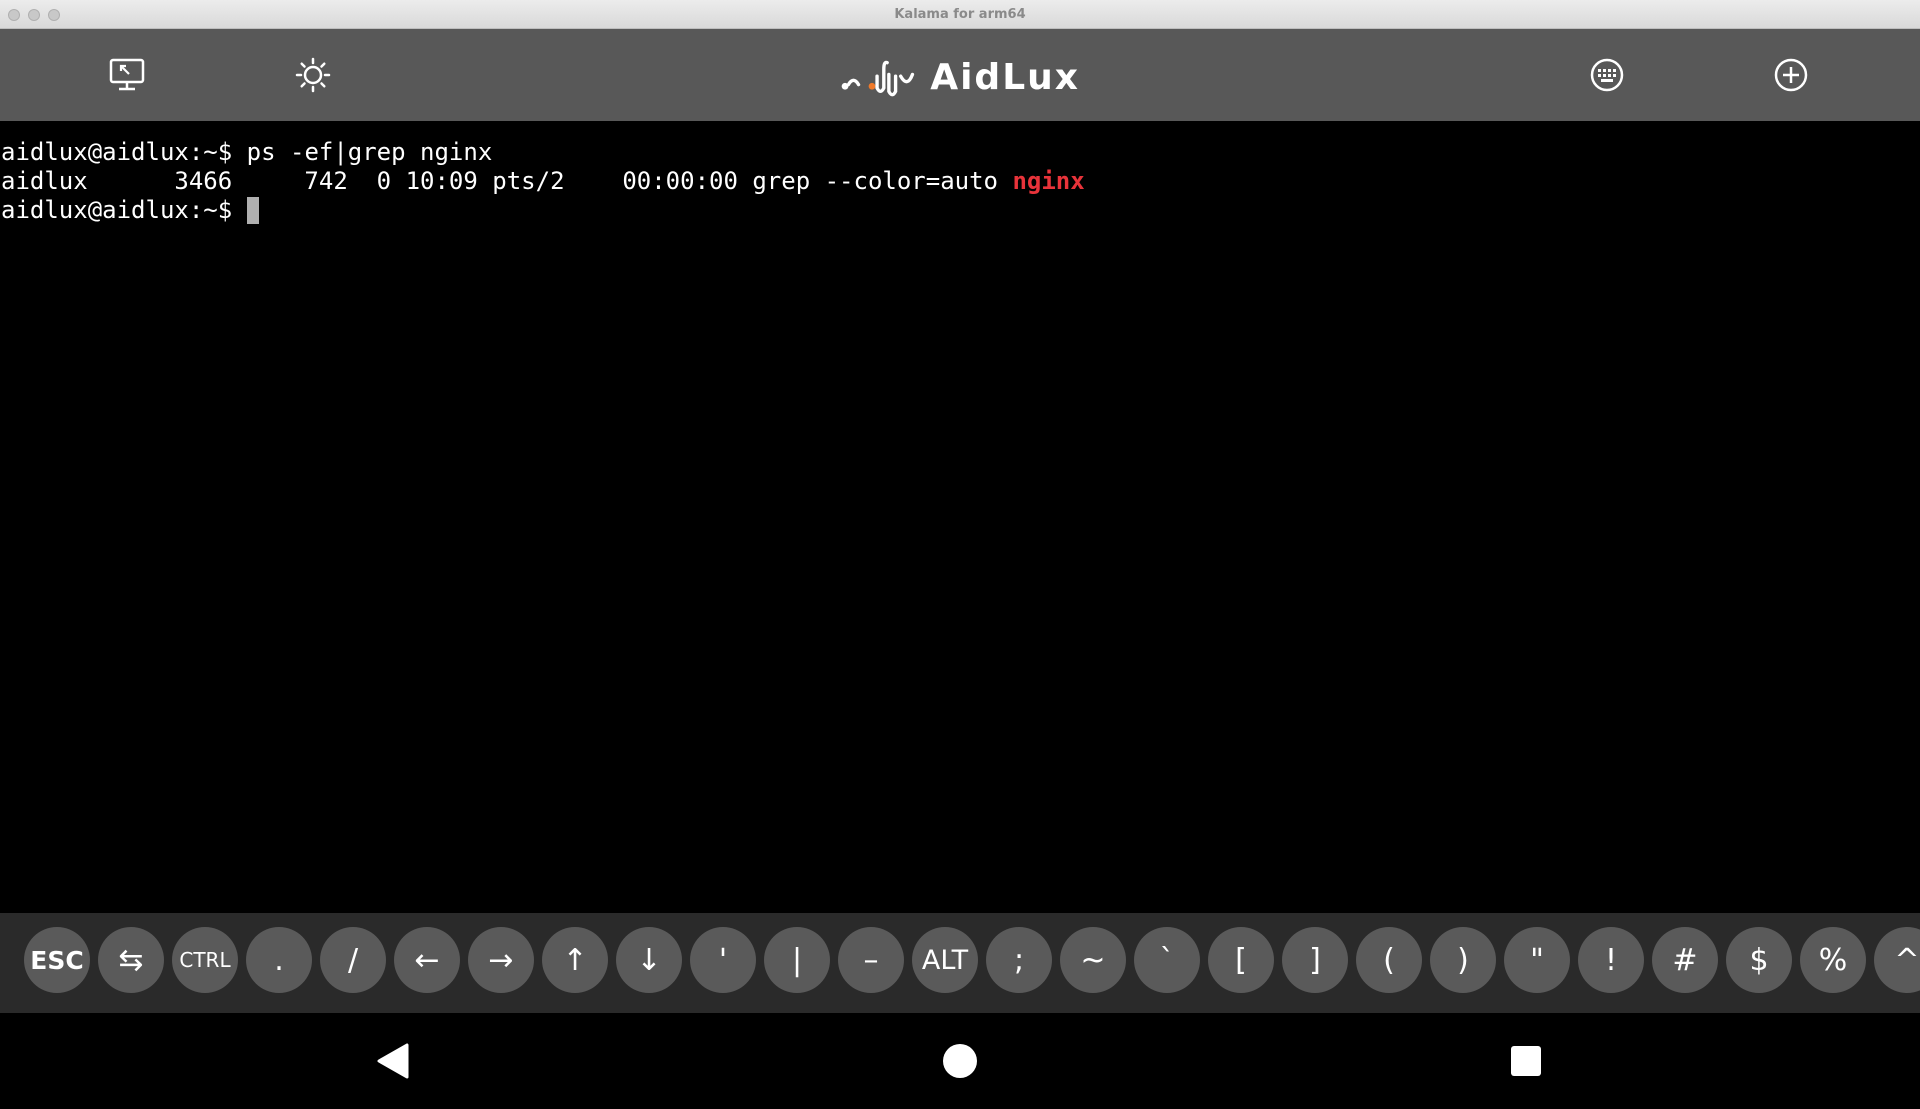 This screenshot has height=1109, width=1920. Describe the element at coordinates (427, 960) in the screenshot. I see `key-arrow-left-button: ←` at that location.